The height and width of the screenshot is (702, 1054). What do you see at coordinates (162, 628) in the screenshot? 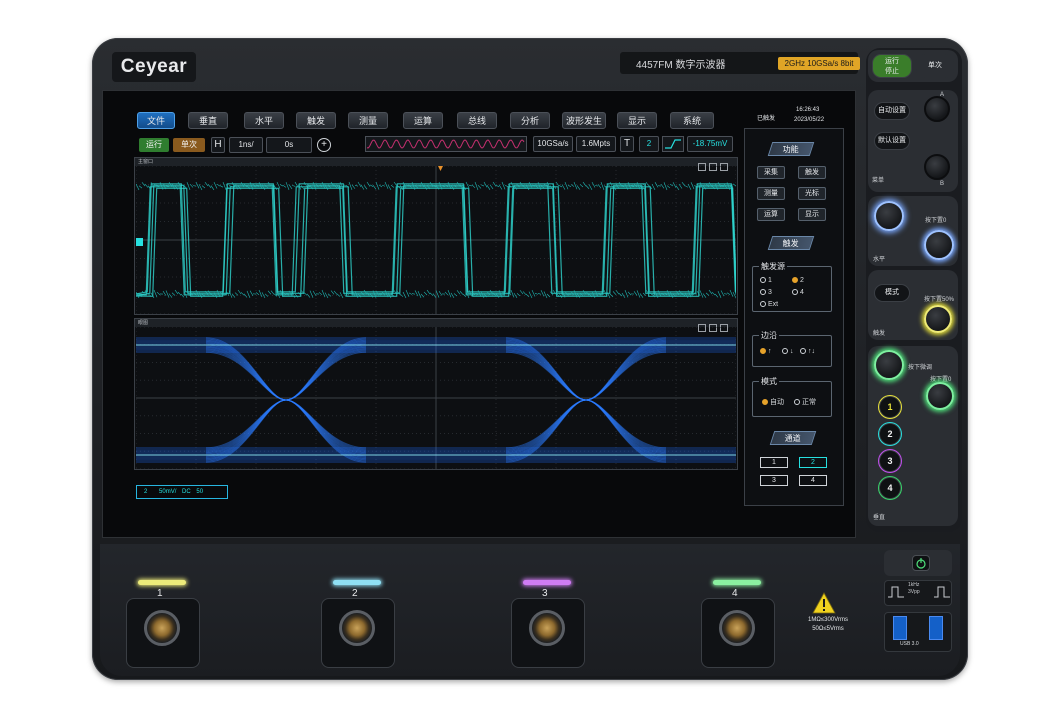
I see `channel-1-bnc-connector` at bounding box center [162, 628].